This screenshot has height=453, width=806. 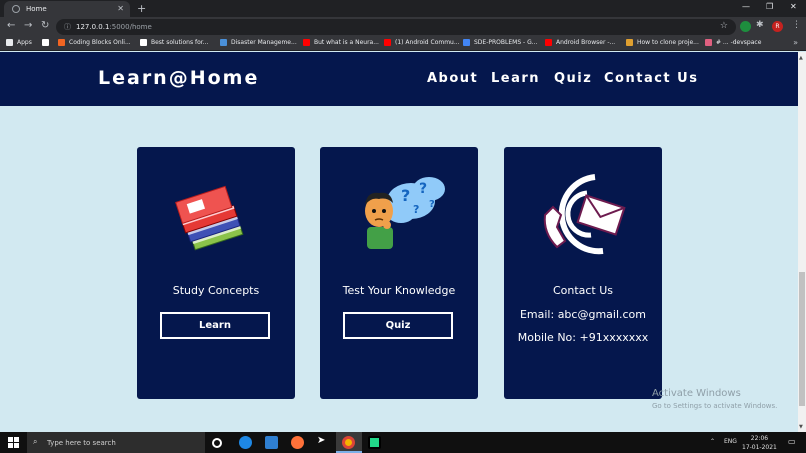 I want to click on window-close-icon: ✕, so click(x=793, y=6).